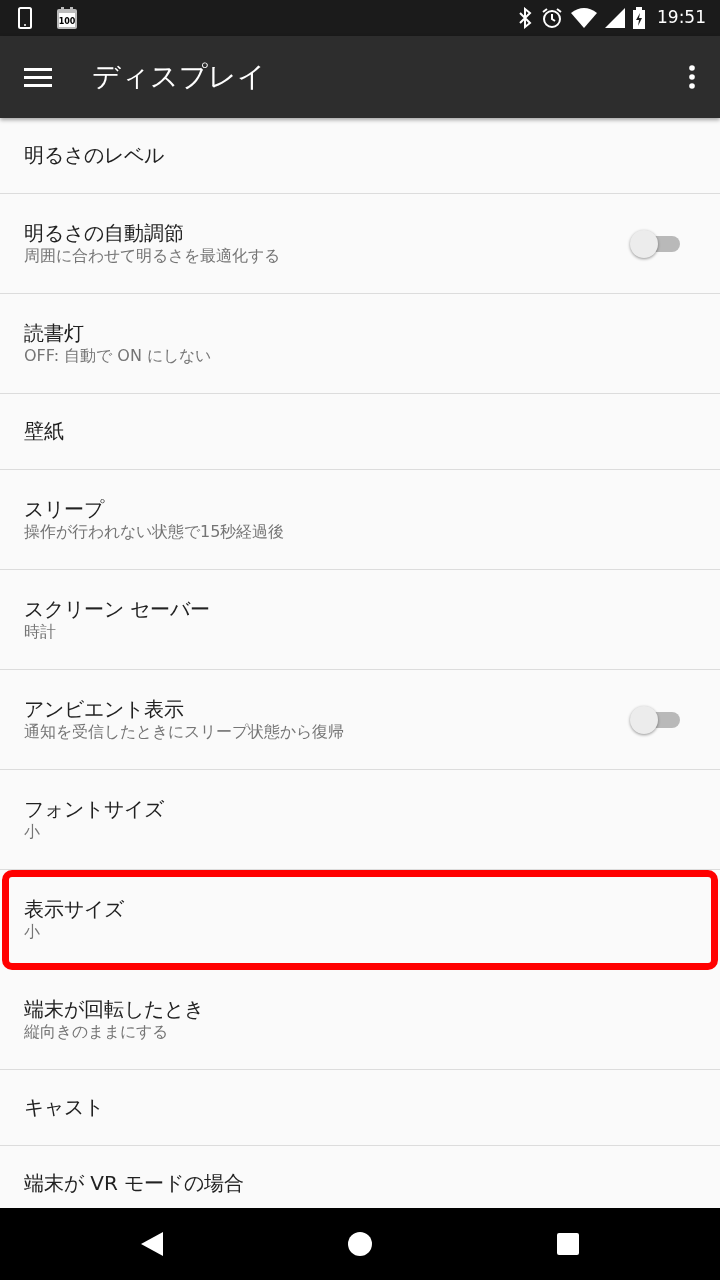 The image size is (720, 1280). I want to click on setting-item: フォントサイズ 小, so click(360, 820).